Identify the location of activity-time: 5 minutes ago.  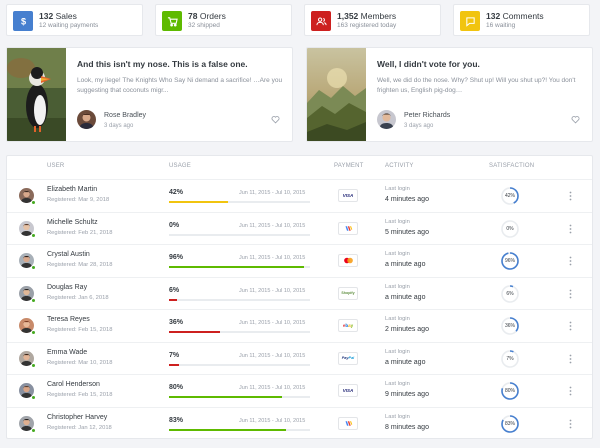
(407, 232).